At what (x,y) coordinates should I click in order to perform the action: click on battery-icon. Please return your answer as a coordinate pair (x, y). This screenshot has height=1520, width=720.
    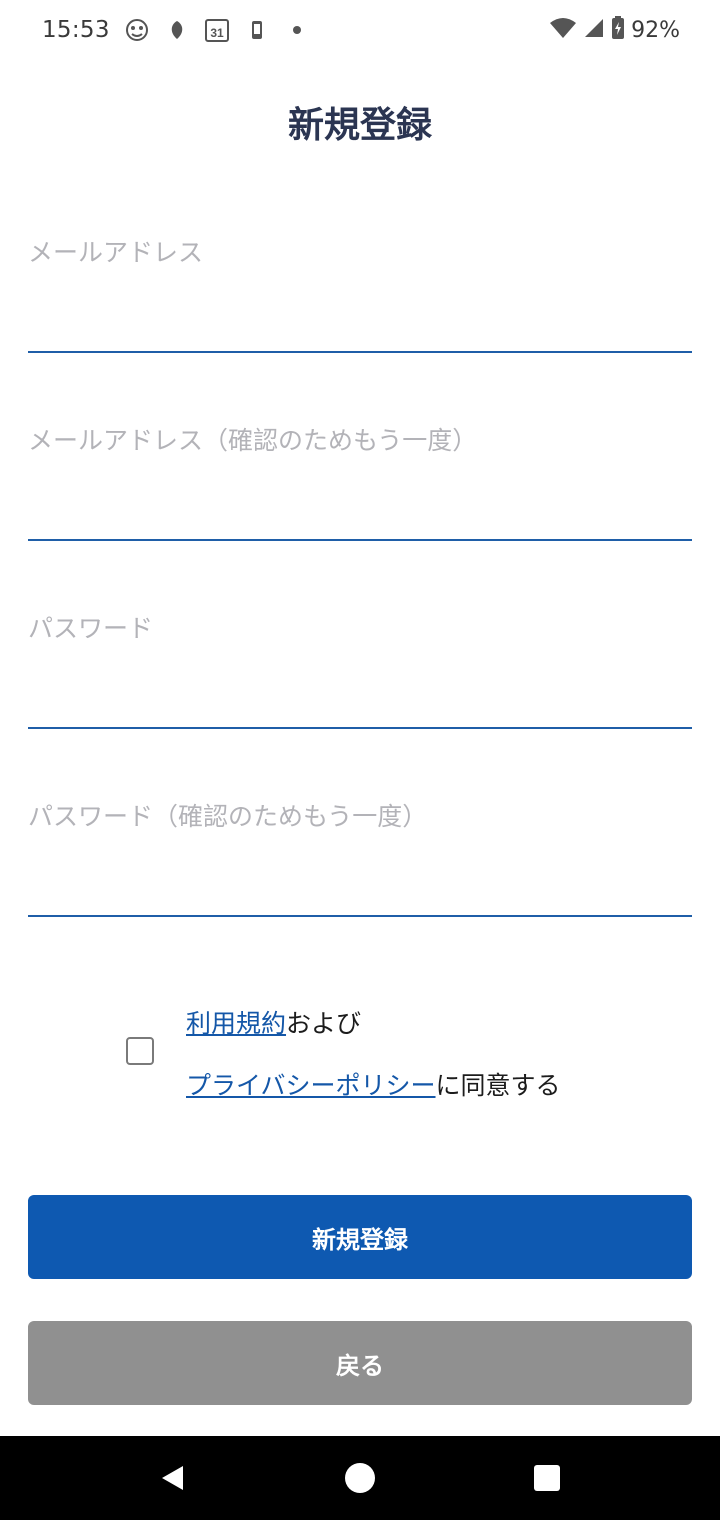
    Looking at the image, I should click on (618, 30).